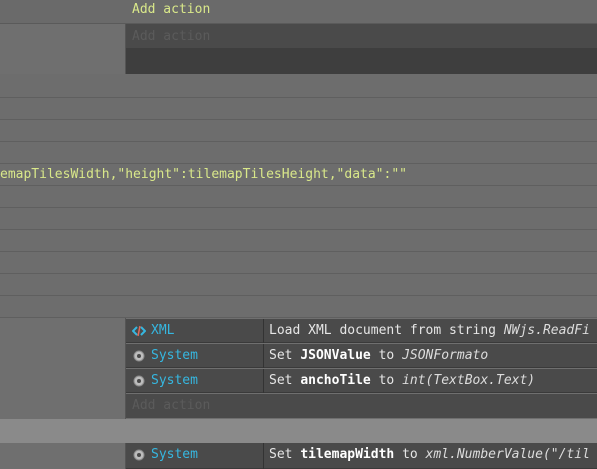 The height and width of the screenshot is (469, 597). Describe the element at coordinates (195, 331) in the screenshot. I see `action-object: XML` at that location.